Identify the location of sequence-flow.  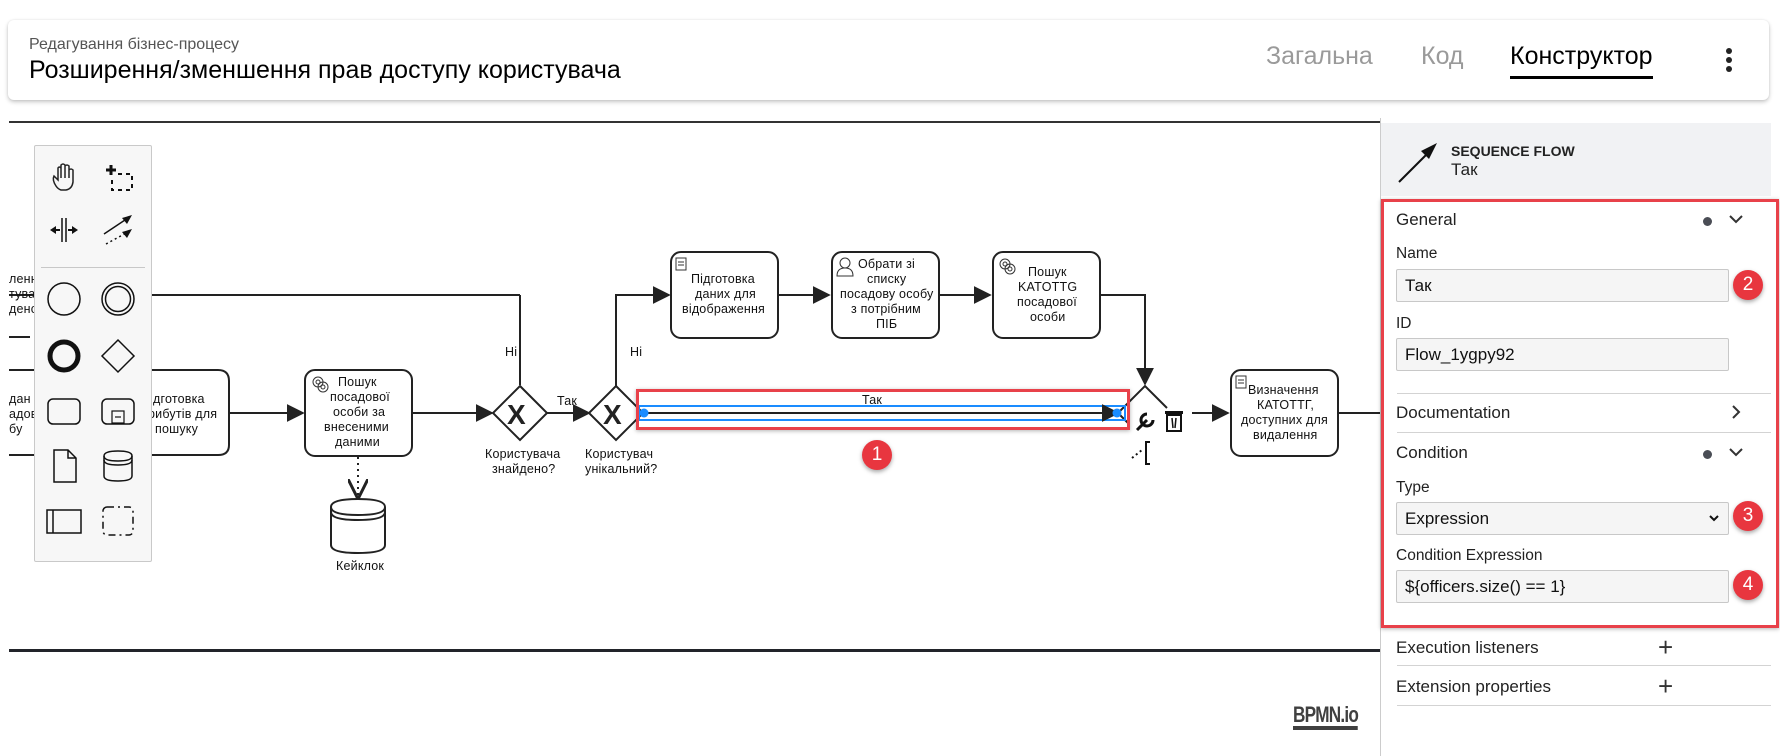
(1127, 340).